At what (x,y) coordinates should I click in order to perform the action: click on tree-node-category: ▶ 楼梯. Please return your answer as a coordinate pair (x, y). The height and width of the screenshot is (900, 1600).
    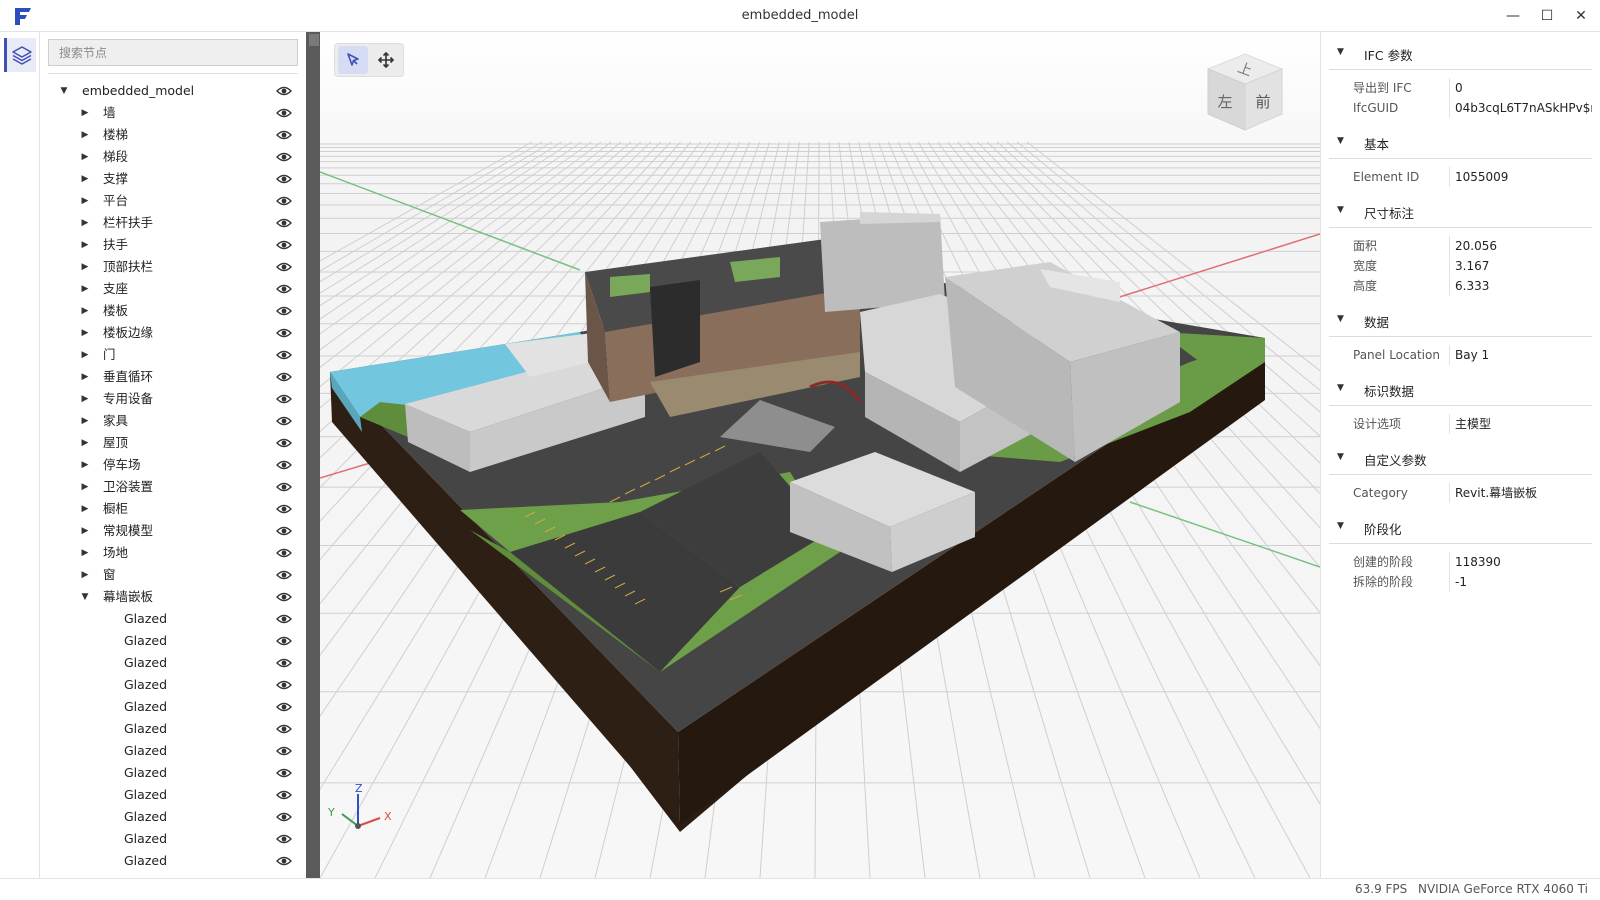
    Looking at the image, I should click on (171, 135).